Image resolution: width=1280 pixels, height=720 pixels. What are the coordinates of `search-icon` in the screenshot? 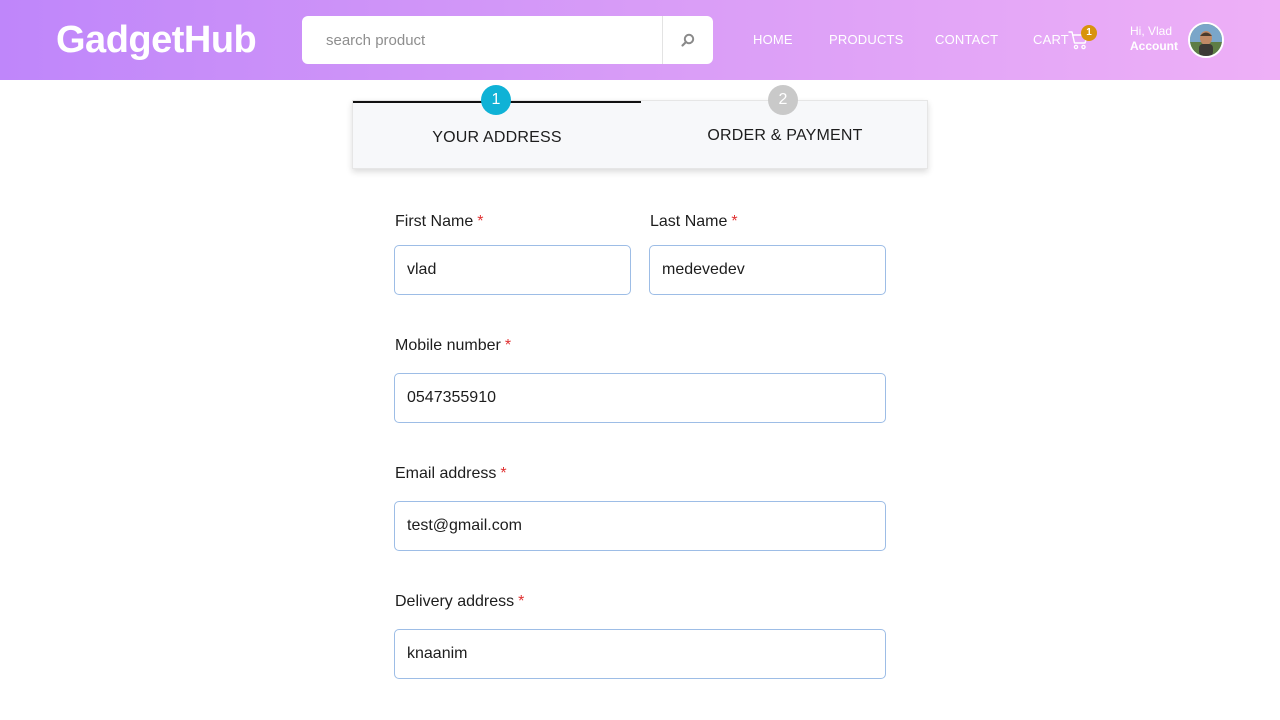 It's located at (688, 40).